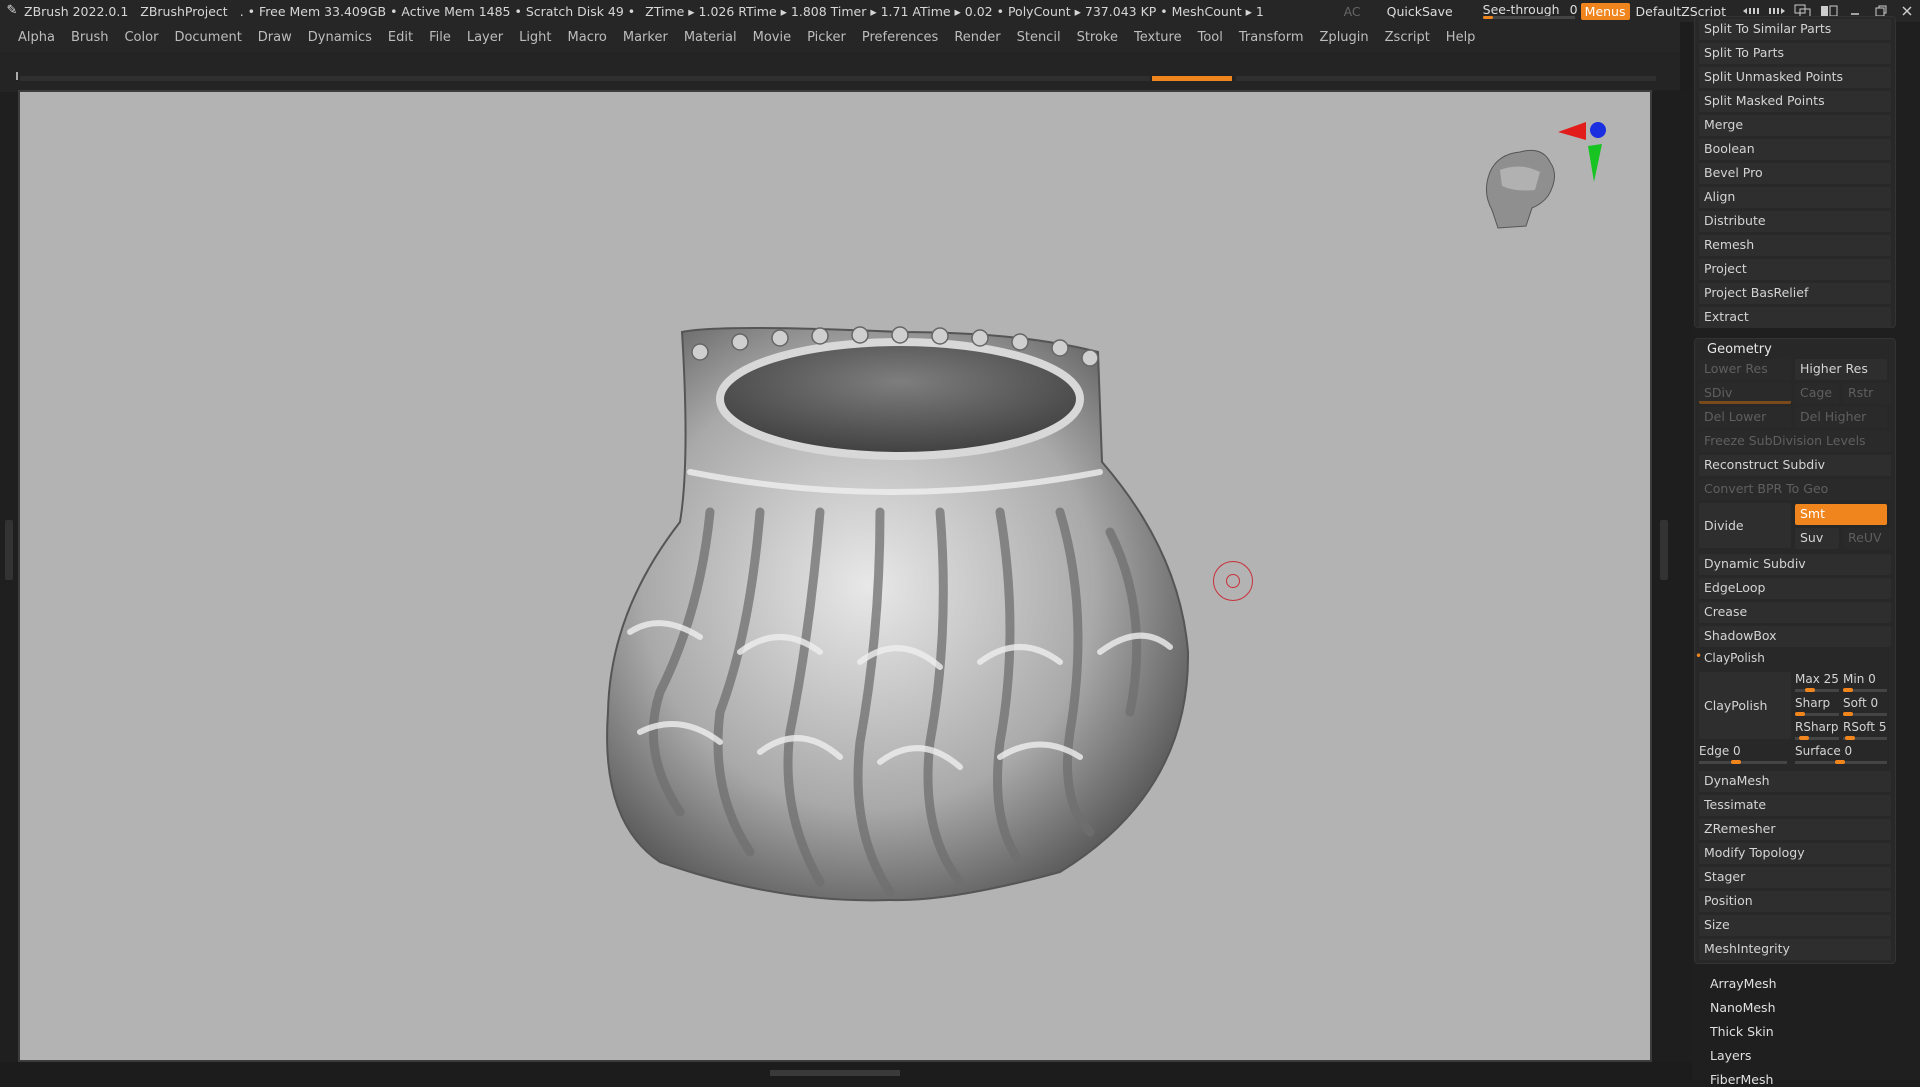 This screenshot has height=1087, width=1920. Describe the element at coordinates (1795, 29) in the screenshot. I see `subtool-split-to-similar-parts-button: Split To Similar Parts` at that location.